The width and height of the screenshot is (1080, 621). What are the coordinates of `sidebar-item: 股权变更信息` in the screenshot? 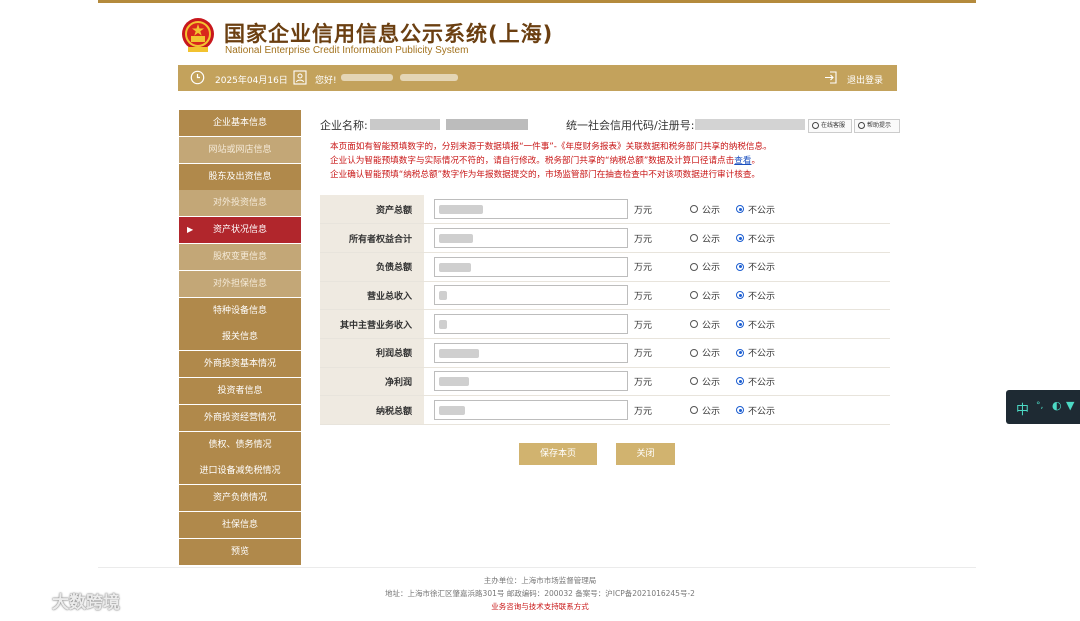 It's located at (240, 256).